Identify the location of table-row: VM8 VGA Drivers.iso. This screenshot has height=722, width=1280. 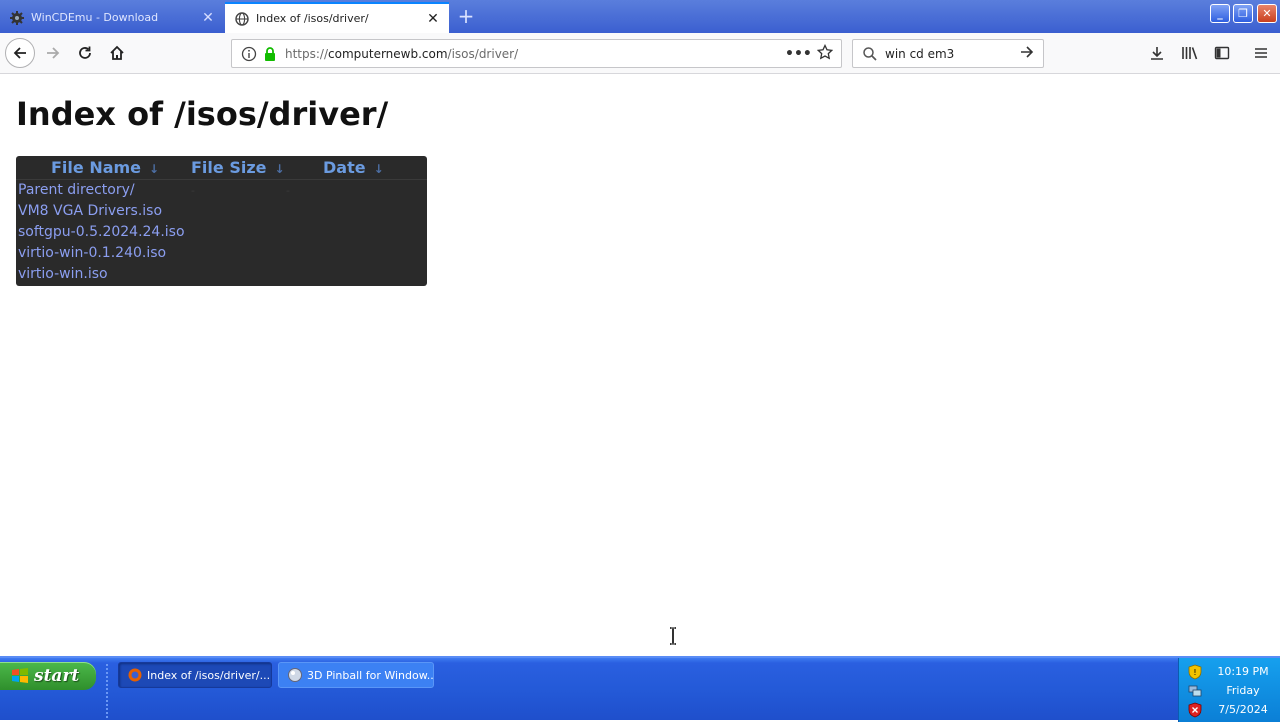
(221, 212).